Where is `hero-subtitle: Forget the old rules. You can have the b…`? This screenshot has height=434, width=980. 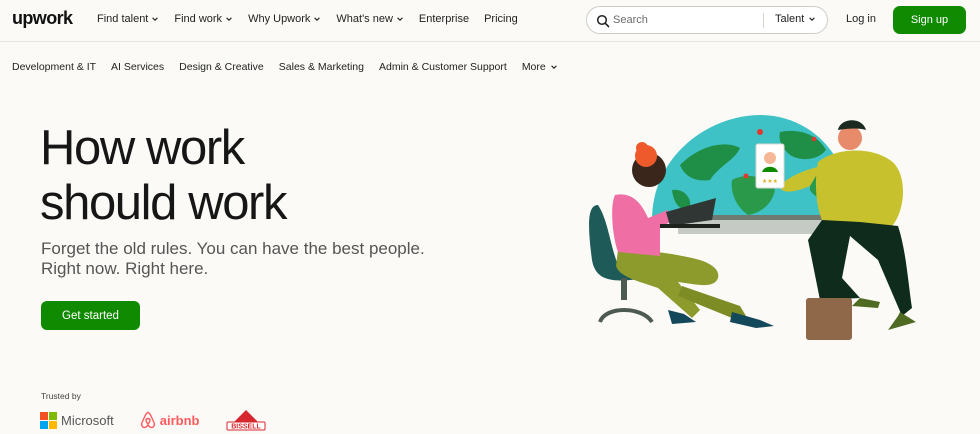
hero-subtitle: Forget the old rules. You can have the b… is located at coordinates (251, 259).